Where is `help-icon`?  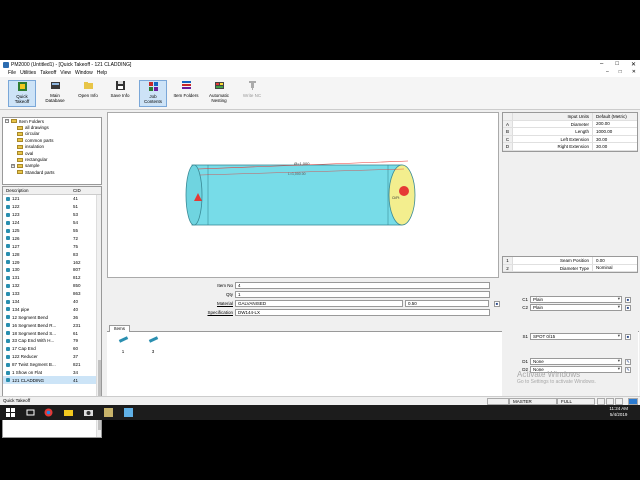
help-icon is located at coordinates (610, 401).